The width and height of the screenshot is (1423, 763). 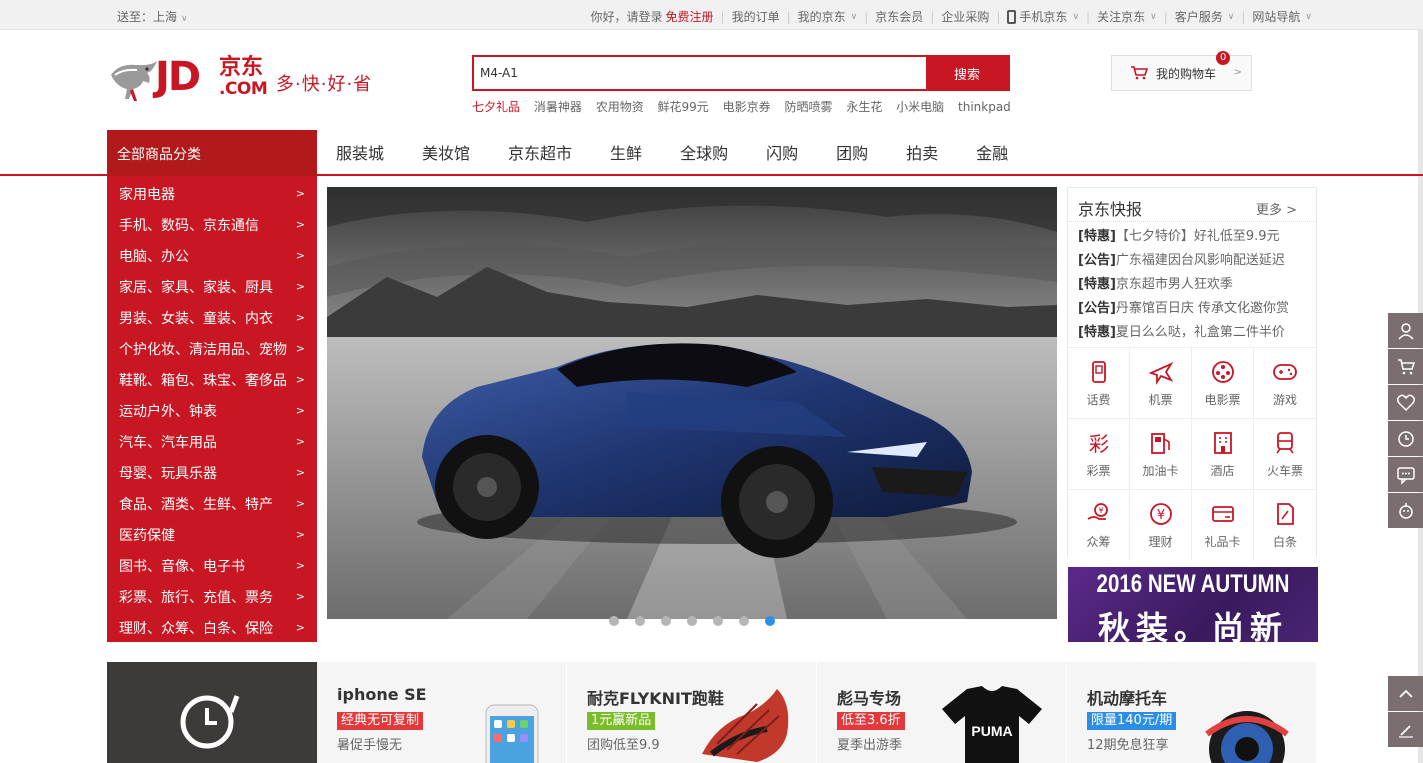 What do you see at coordinates (212, 286) in the screenshot?
I see `category-item: 家居、家具、家装、厨具 >` at bounding box center [212, 286].